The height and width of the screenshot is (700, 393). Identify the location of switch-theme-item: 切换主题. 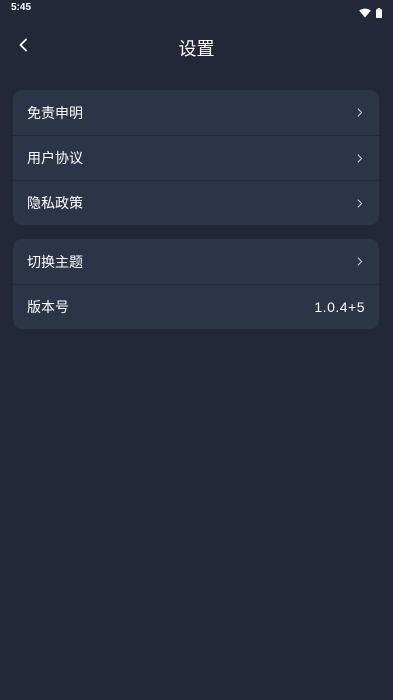
(196, 261).